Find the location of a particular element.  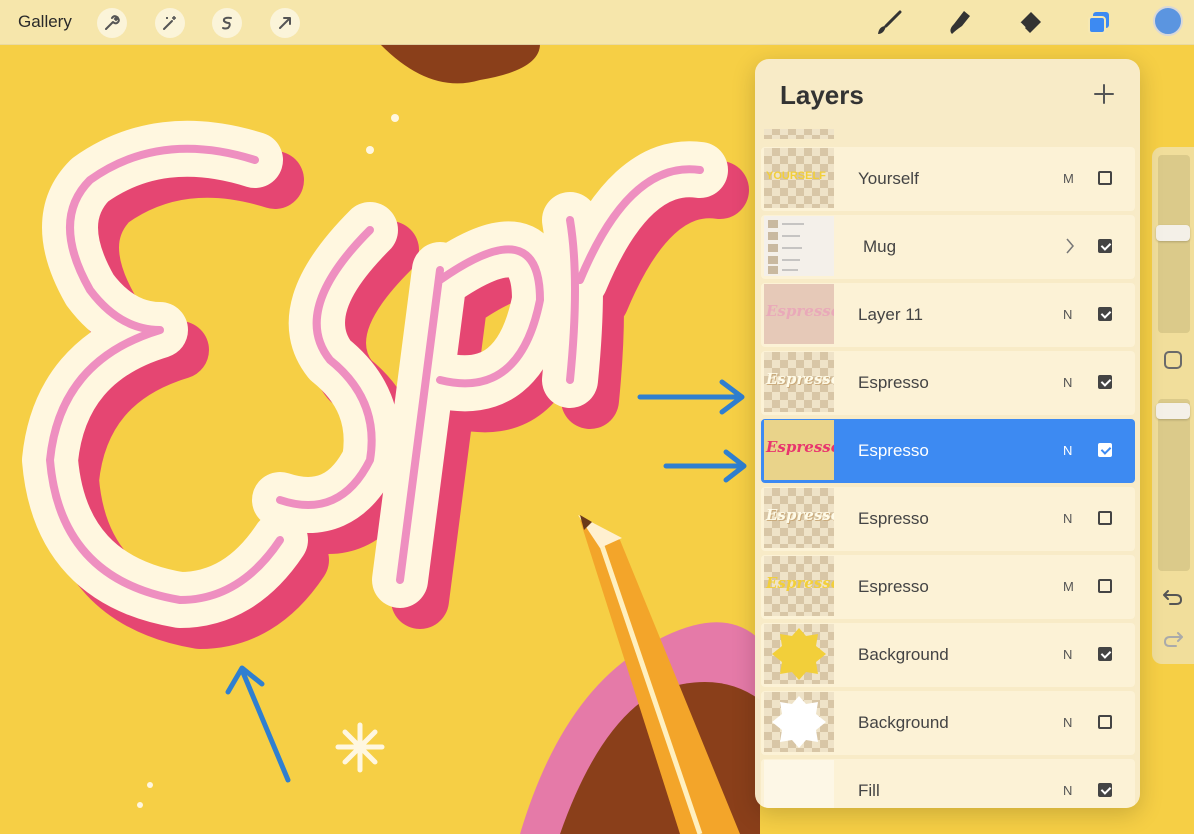

wrench-icon is located at coordinates (112, 23).